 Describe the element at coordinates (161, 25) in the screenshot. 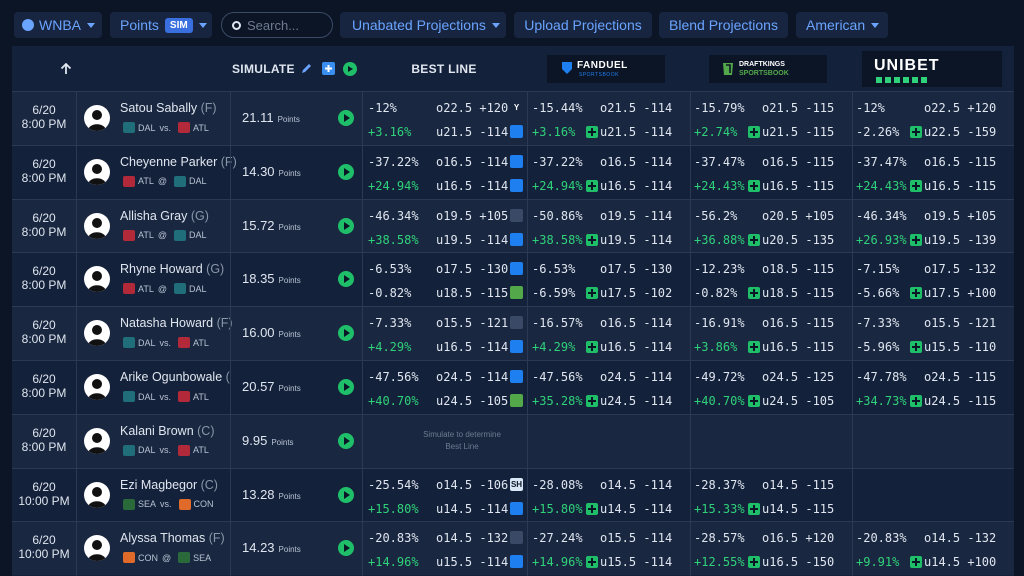

I see `stat-dropdown: Points SIM` at that location.